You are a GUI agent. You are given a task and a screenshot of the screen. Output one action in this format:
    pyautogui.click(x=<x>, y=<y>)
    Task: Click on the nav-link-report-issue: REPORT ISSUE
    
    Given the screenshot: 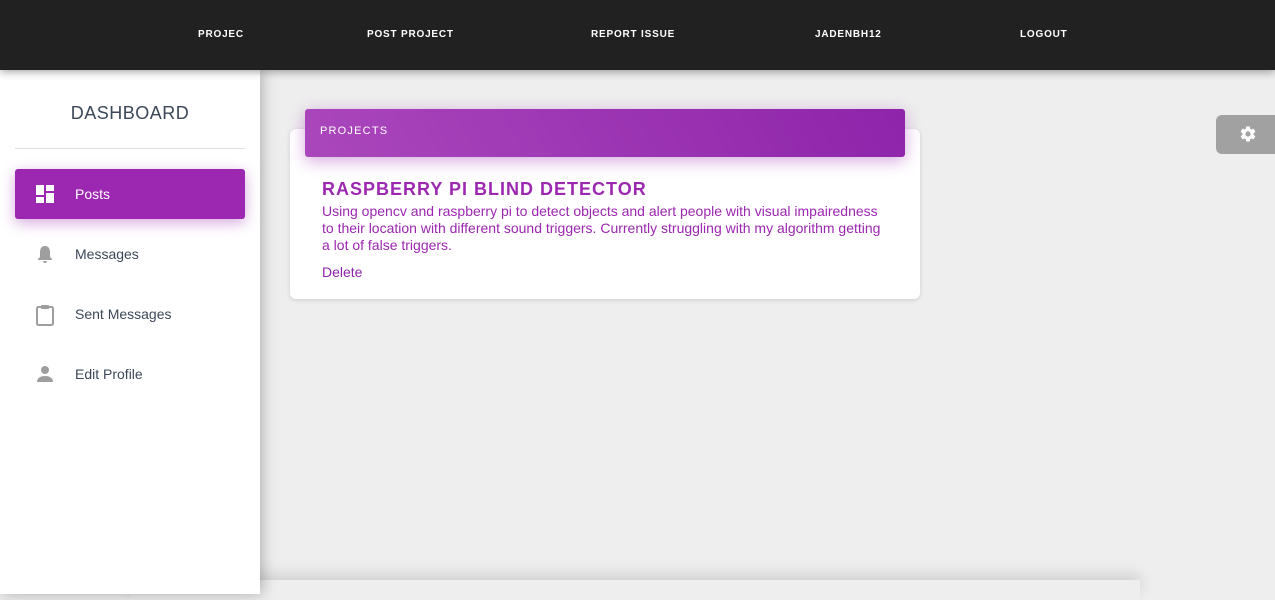 What is the action you would take?
    pyautogui.click(x=633, y=35)
    